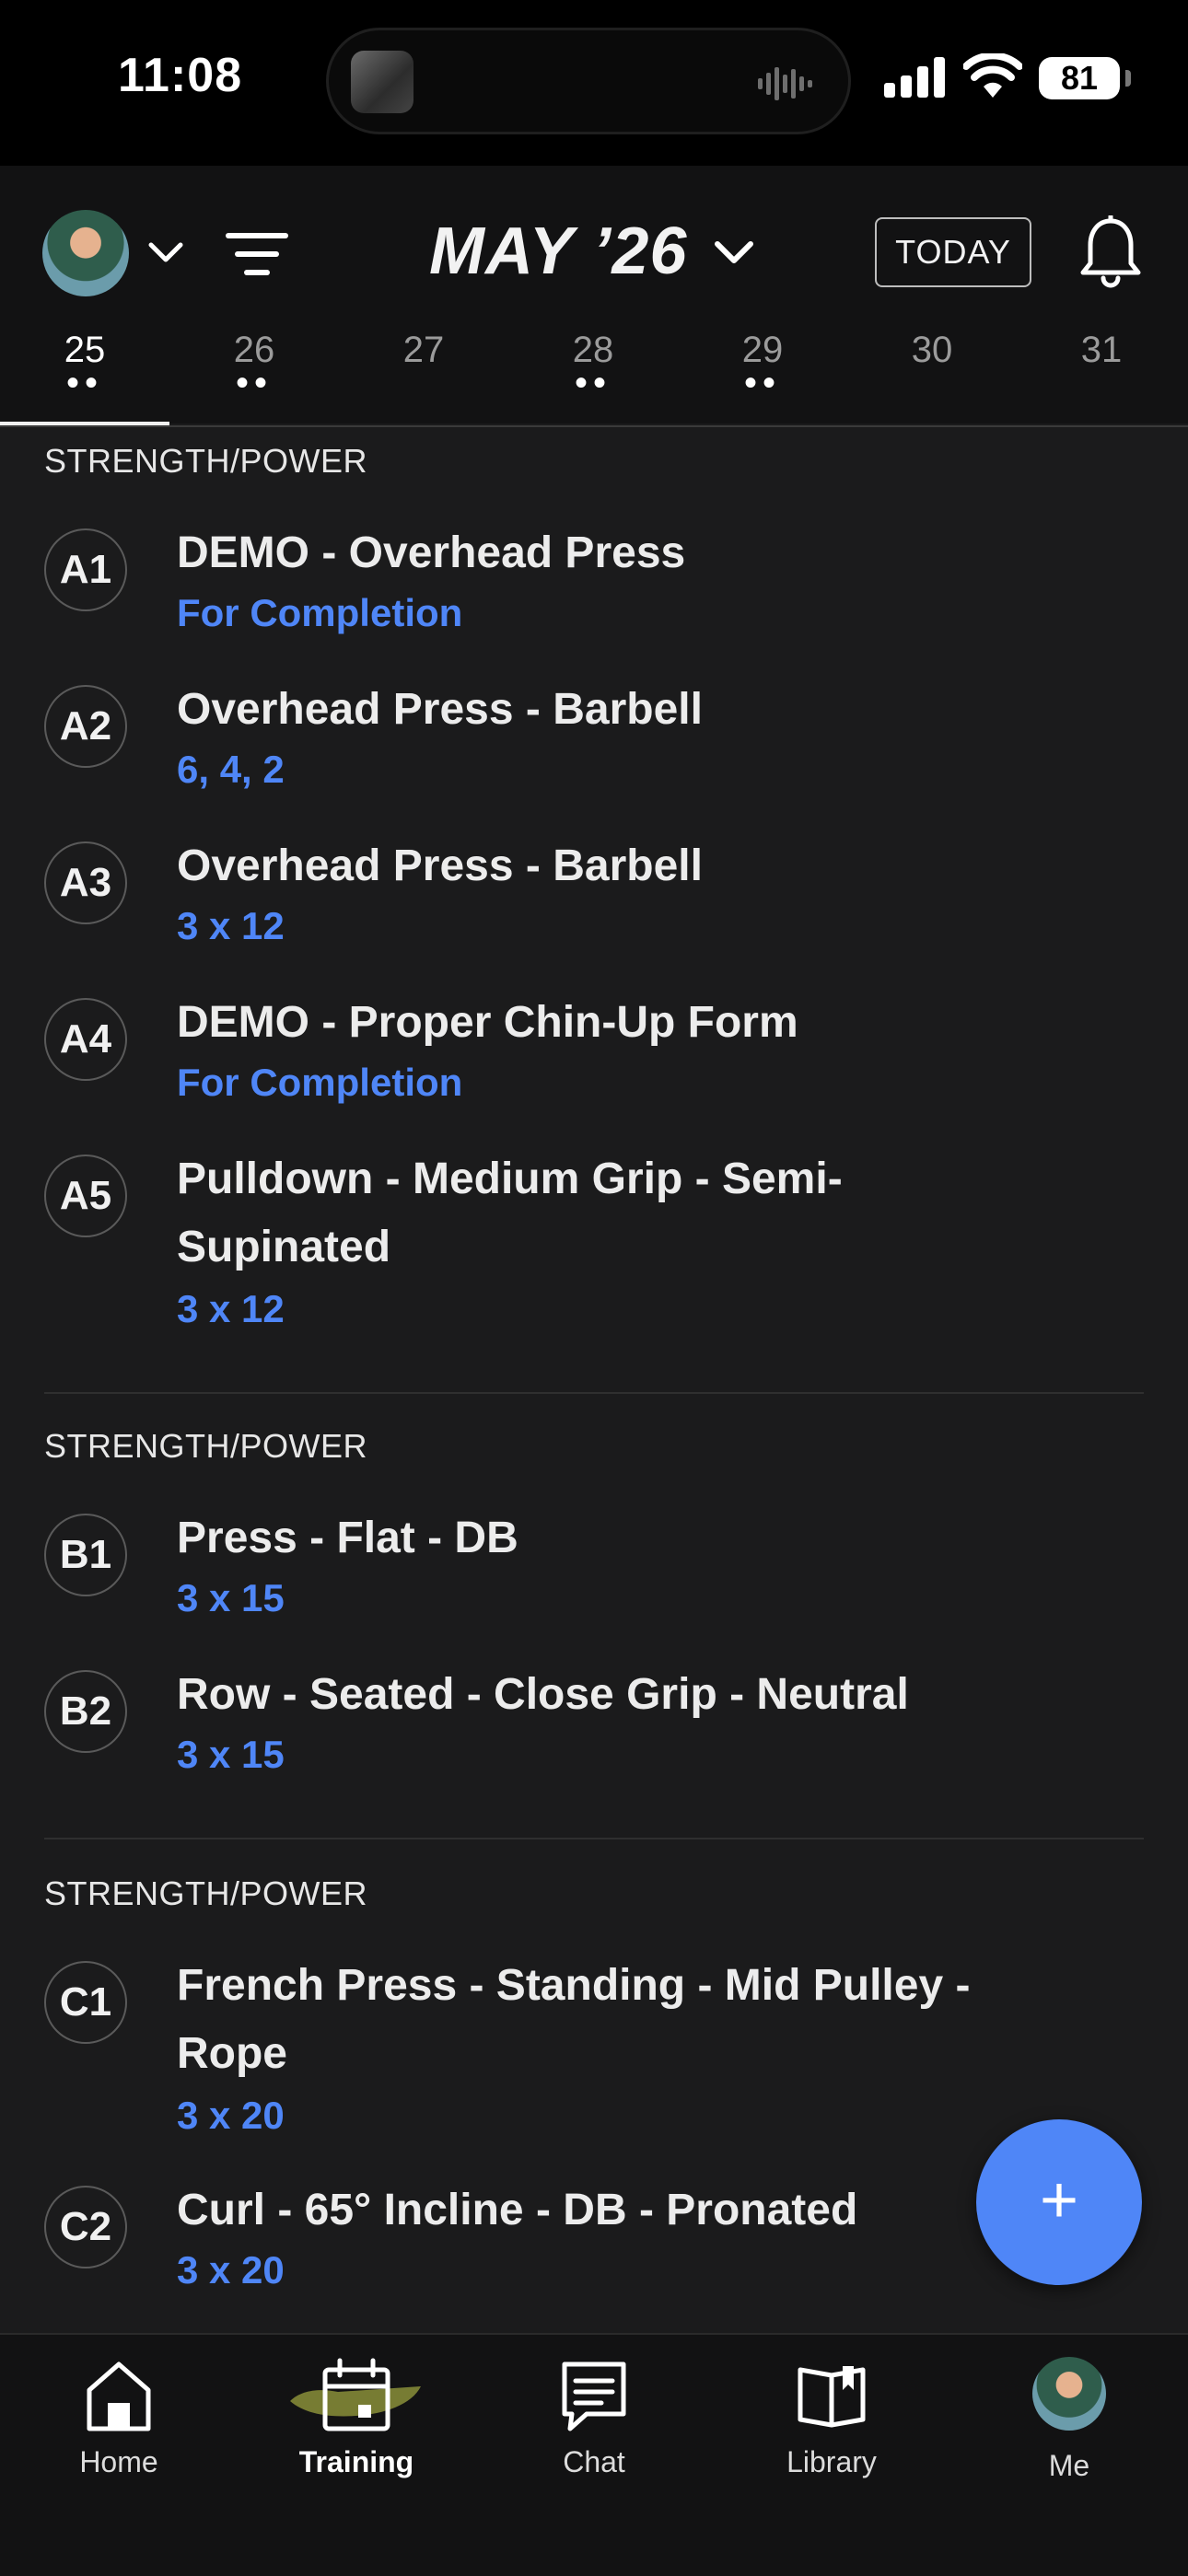  I want to click on exercise-code-badge: C2, so click(85, 2227).